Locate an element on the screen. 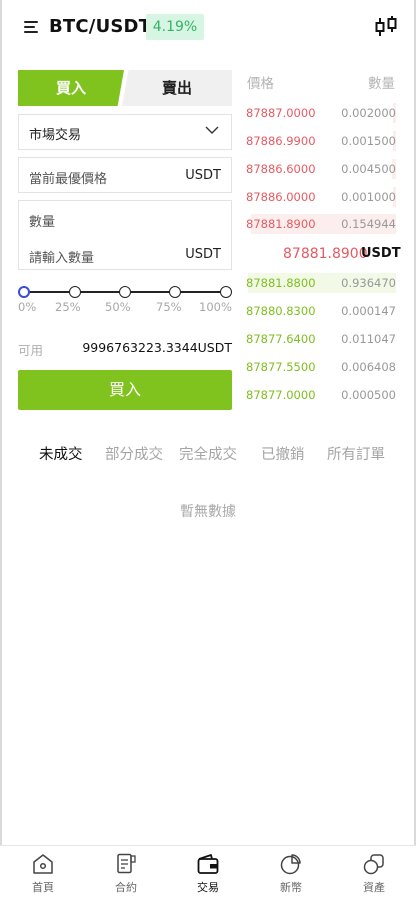 The width and height of the screenshot is (416, 898). amount-label: 數量 is located at coordinates (42, 222).